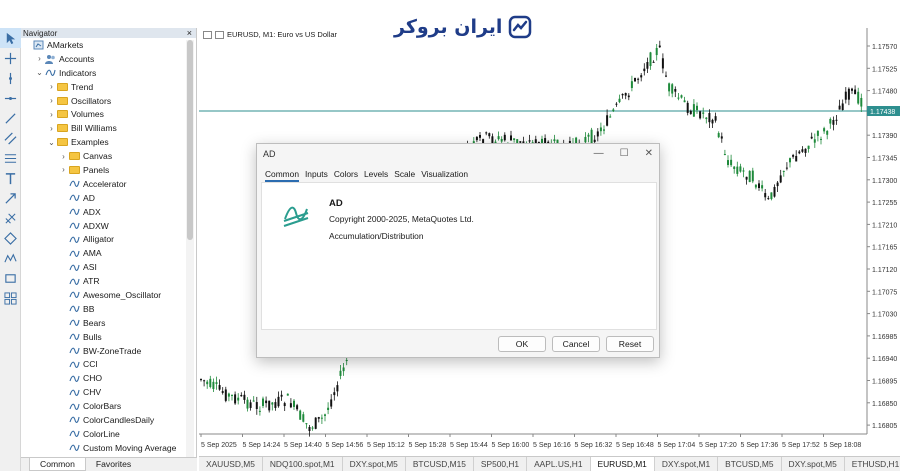  Describe the element at coordinates (750, 464) in the screenshot. I see `symbol-tab: BTCUSD,M5` at that location.